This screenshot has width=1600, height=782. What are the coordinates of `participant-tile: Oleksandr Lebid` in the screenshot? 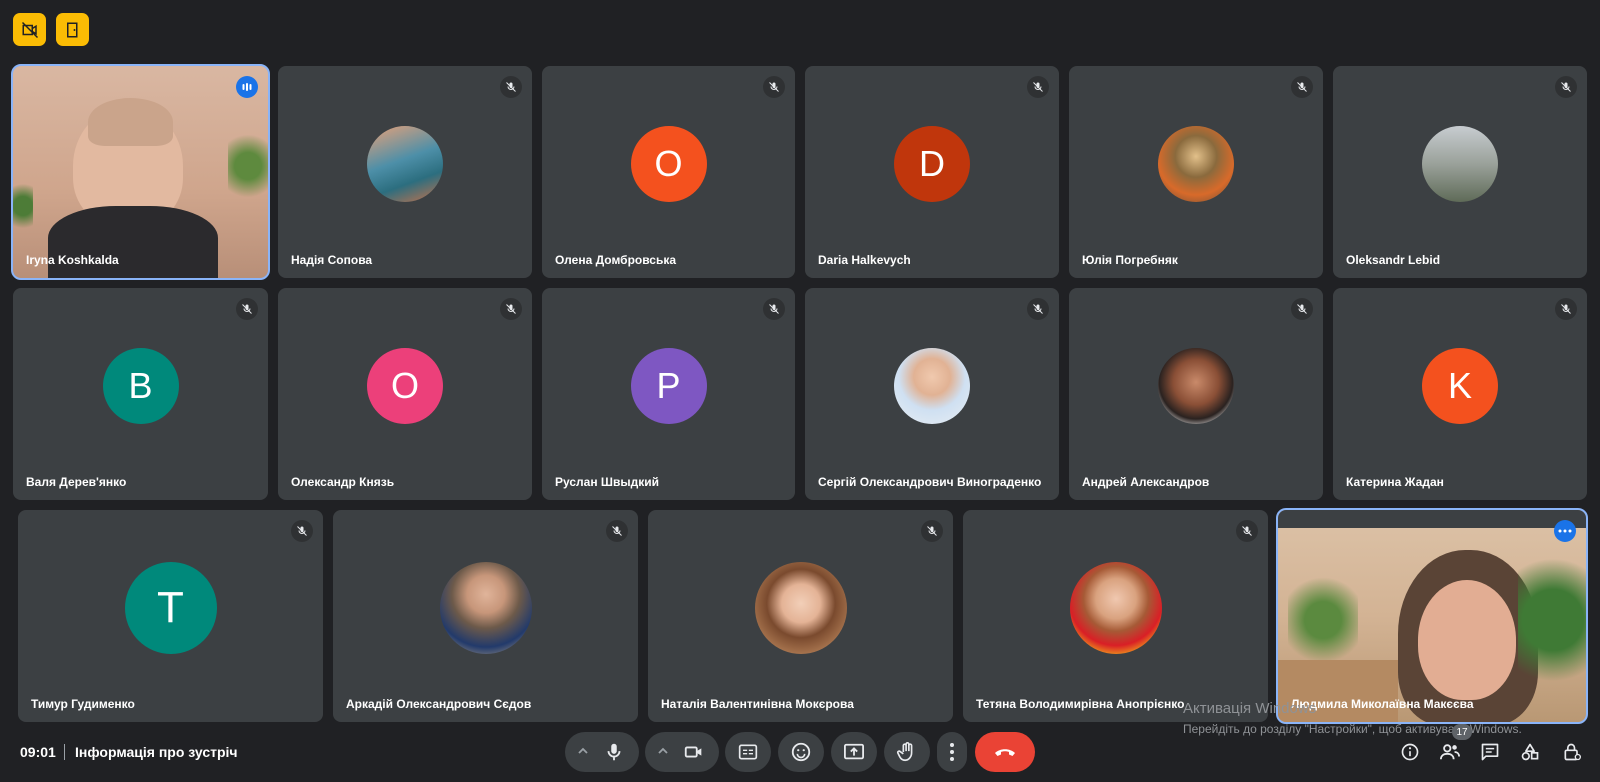 It's located at (1460, 172).